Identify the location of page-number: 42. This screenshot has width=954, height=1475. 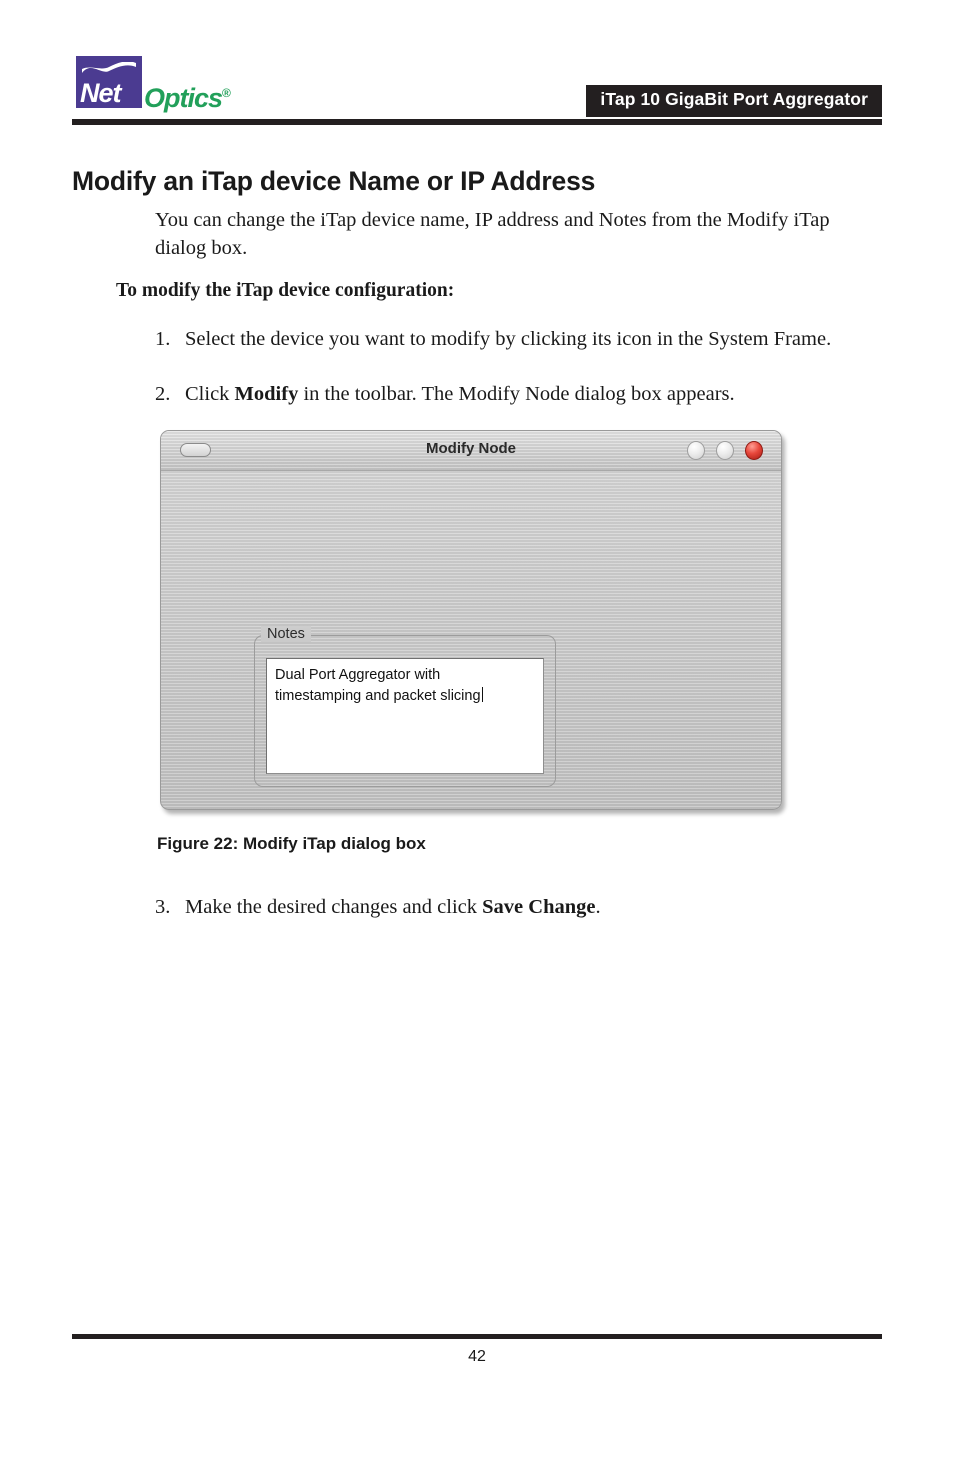
(477, 1356).